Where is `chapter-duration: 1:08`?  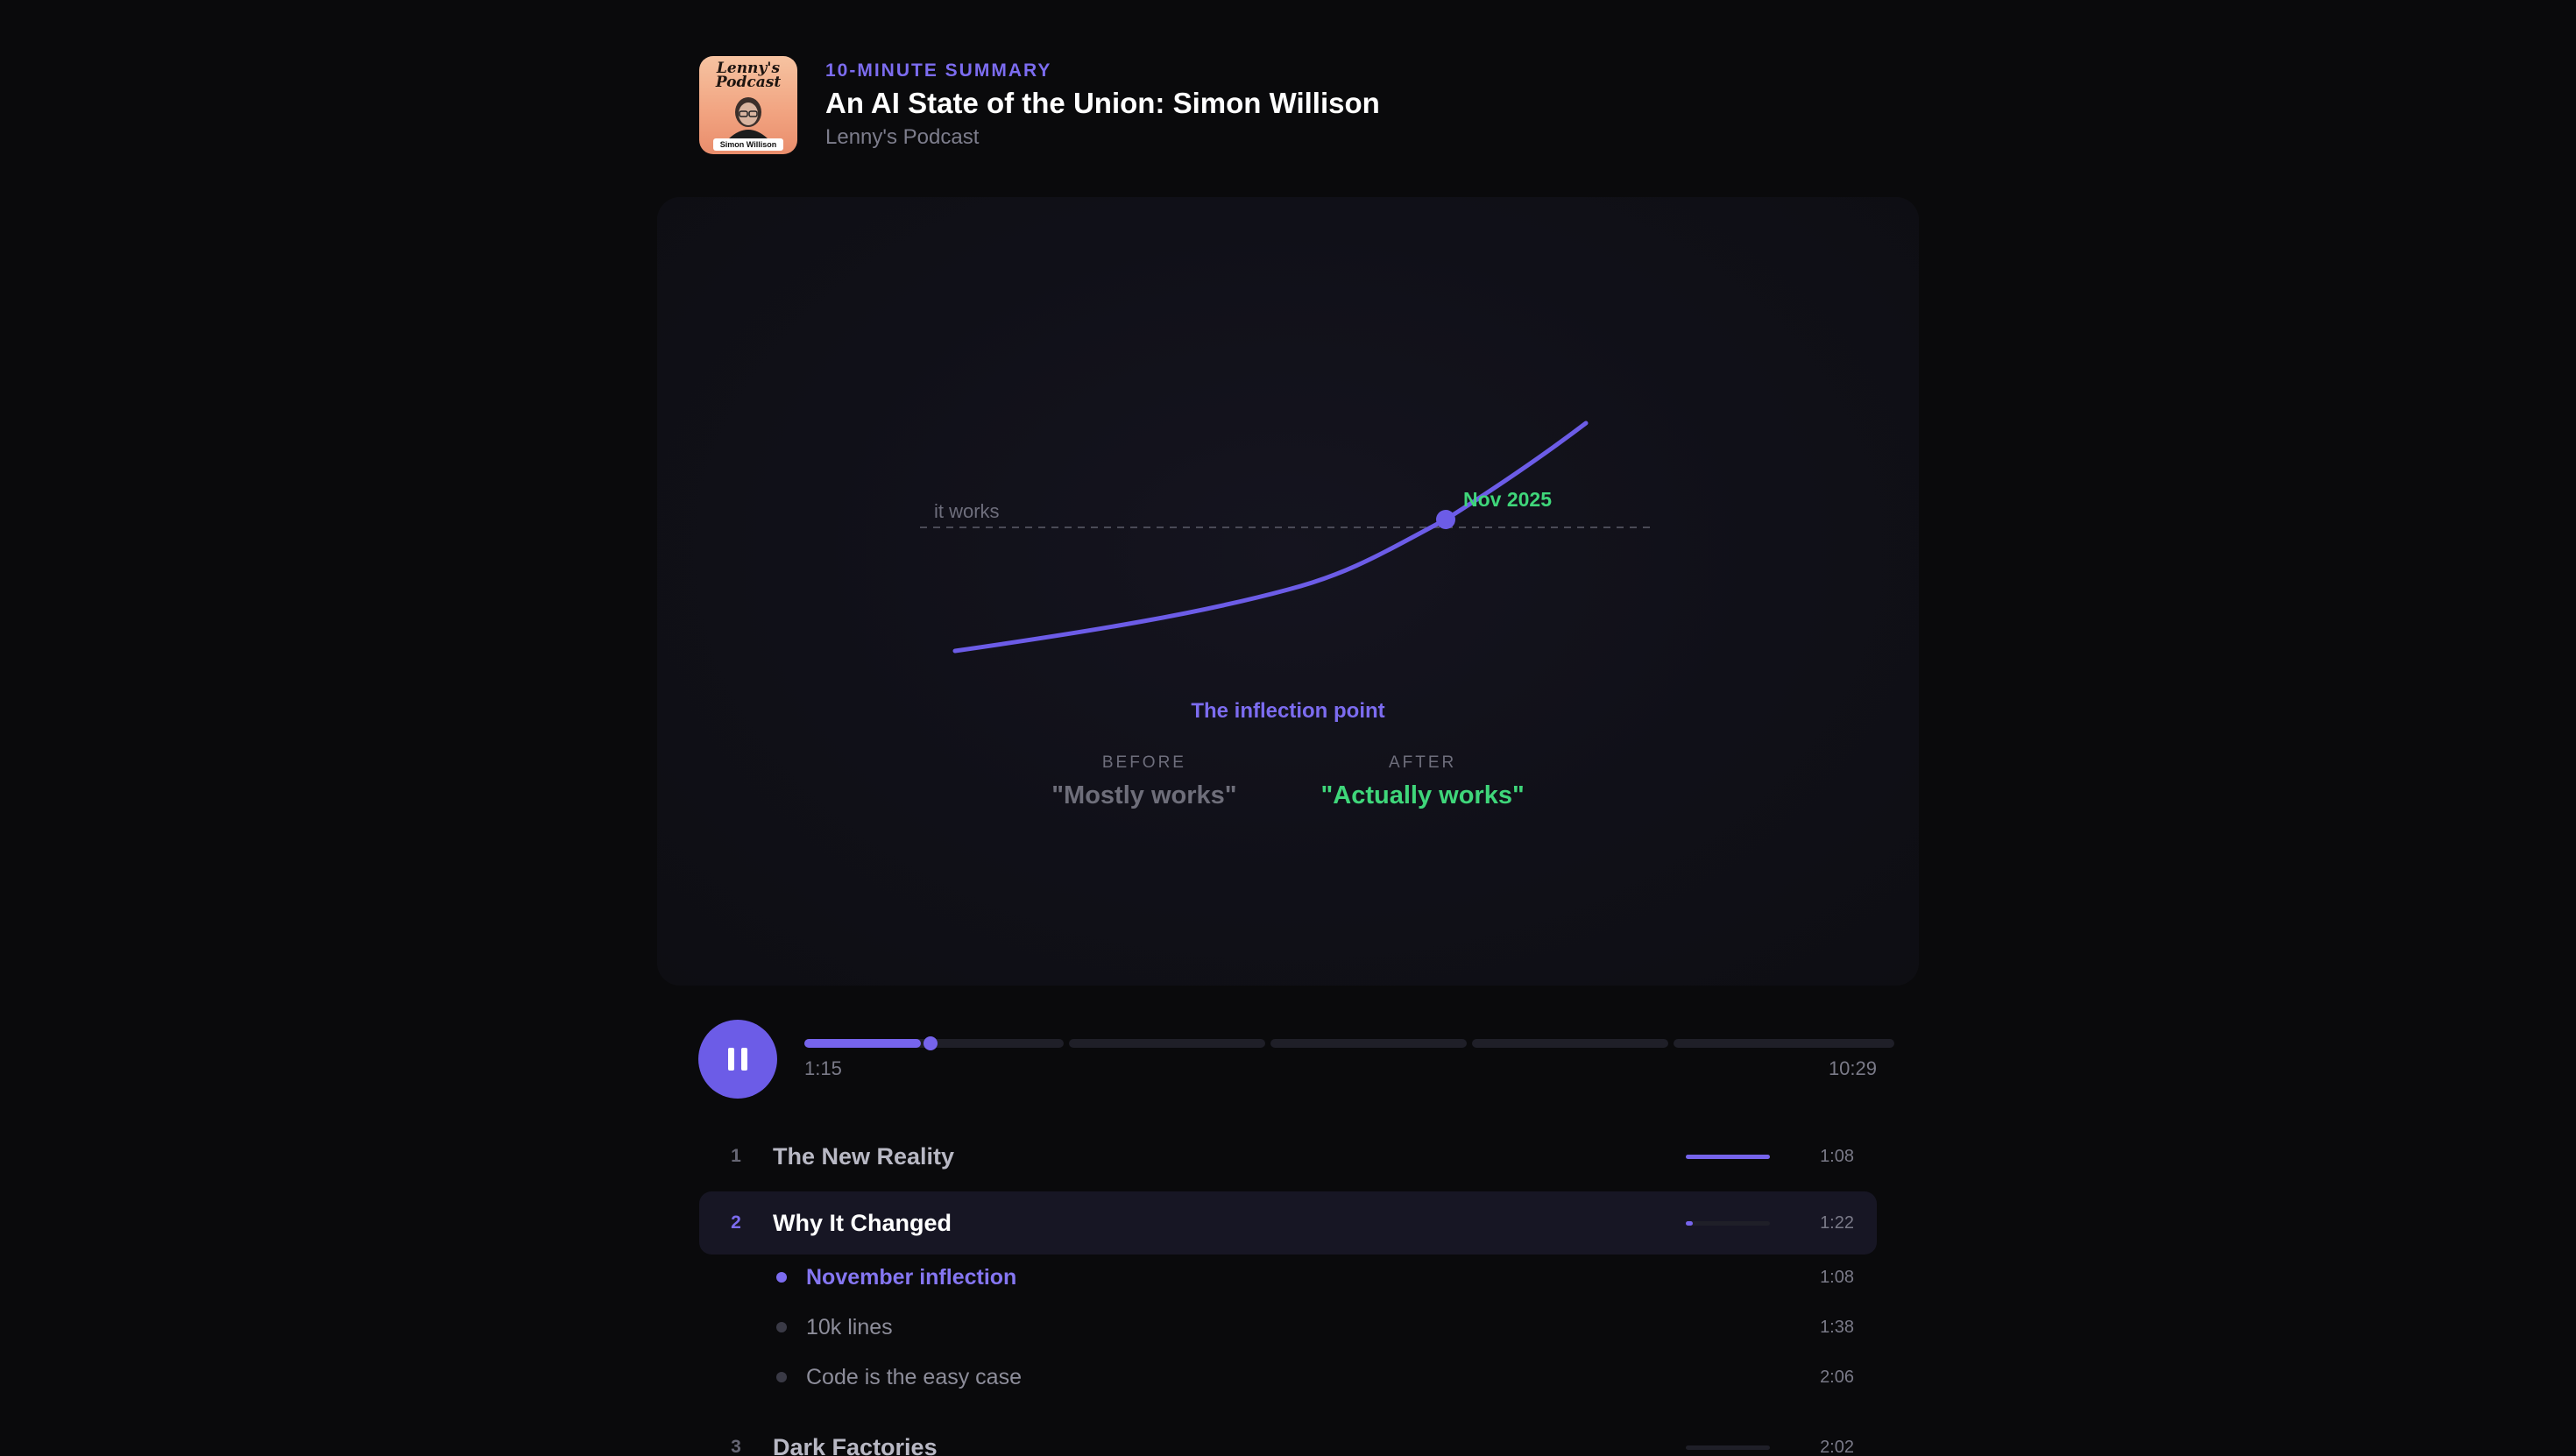
chapter-duration: 1:08 is located at coordinates (1837, 1156).